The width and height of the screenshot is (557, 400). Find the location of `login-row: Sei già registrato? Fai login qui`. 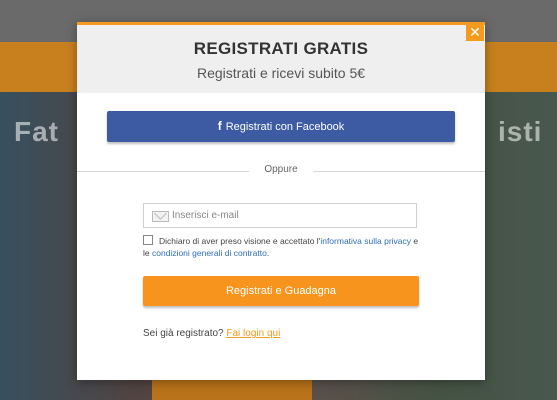

login-row: Sei già registrato? Fai login qui is located at coordinates (211, 333).